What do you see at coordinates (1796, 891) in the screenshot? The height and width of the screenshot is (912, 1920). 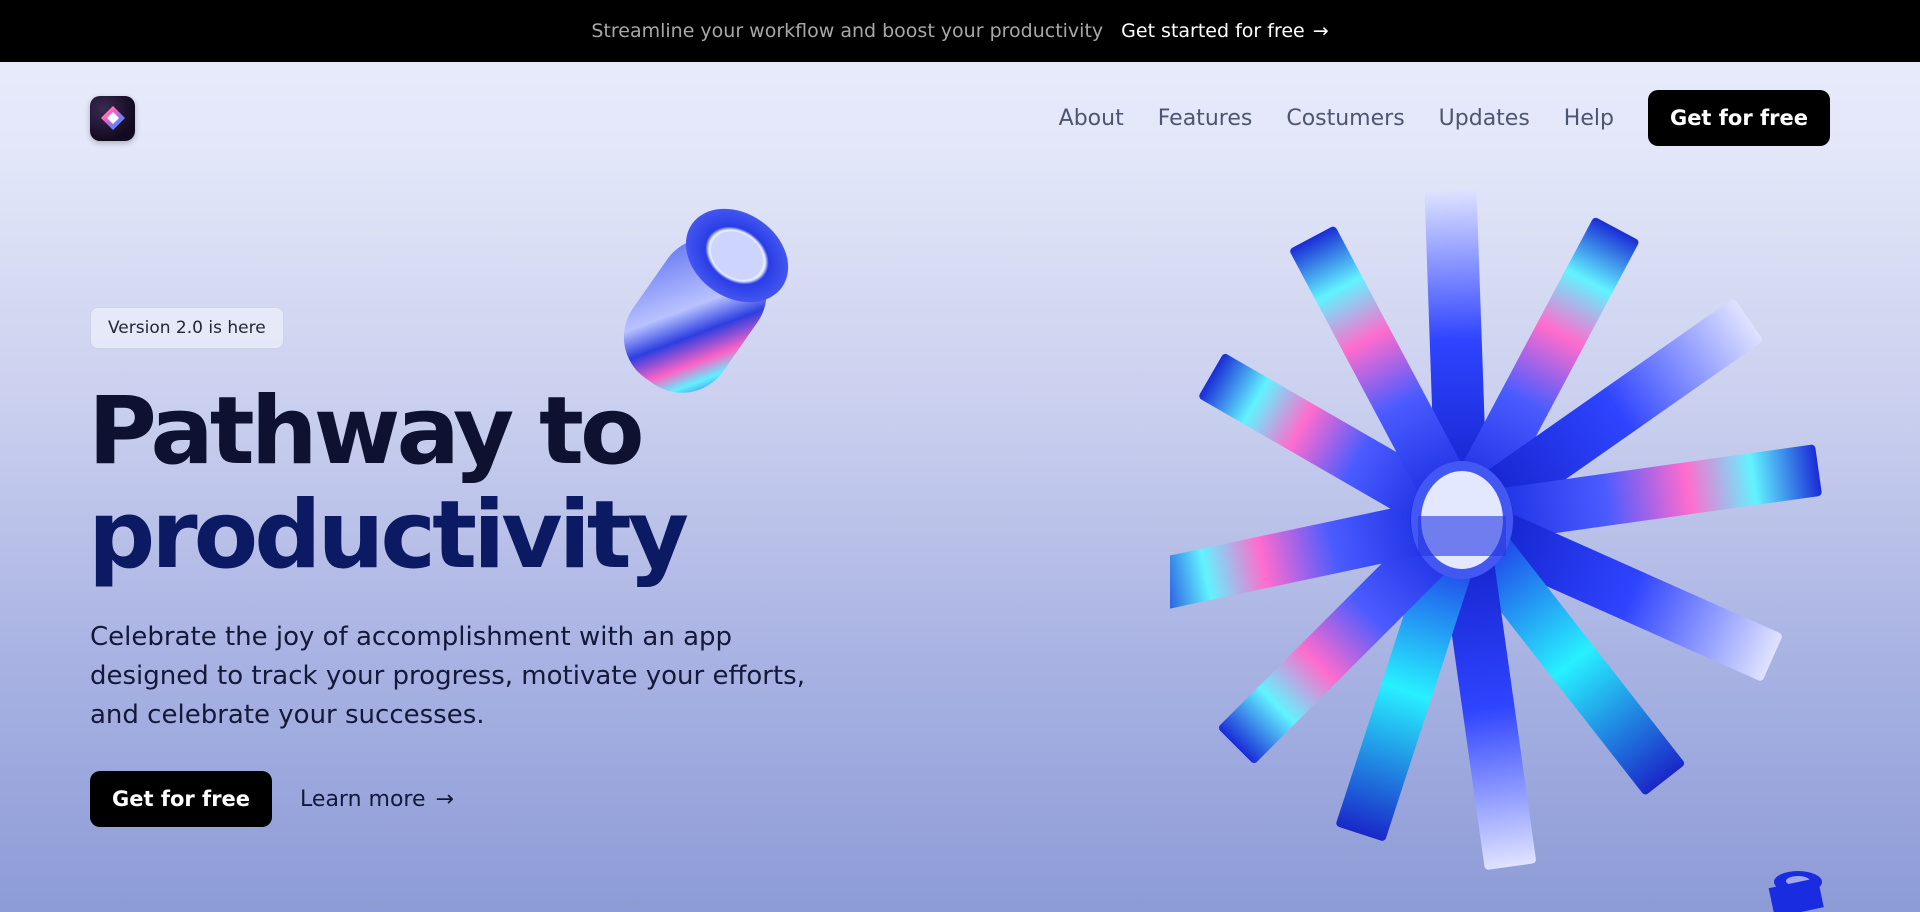 I see `small-ring-illustration` at bounding box center [1796, 891].